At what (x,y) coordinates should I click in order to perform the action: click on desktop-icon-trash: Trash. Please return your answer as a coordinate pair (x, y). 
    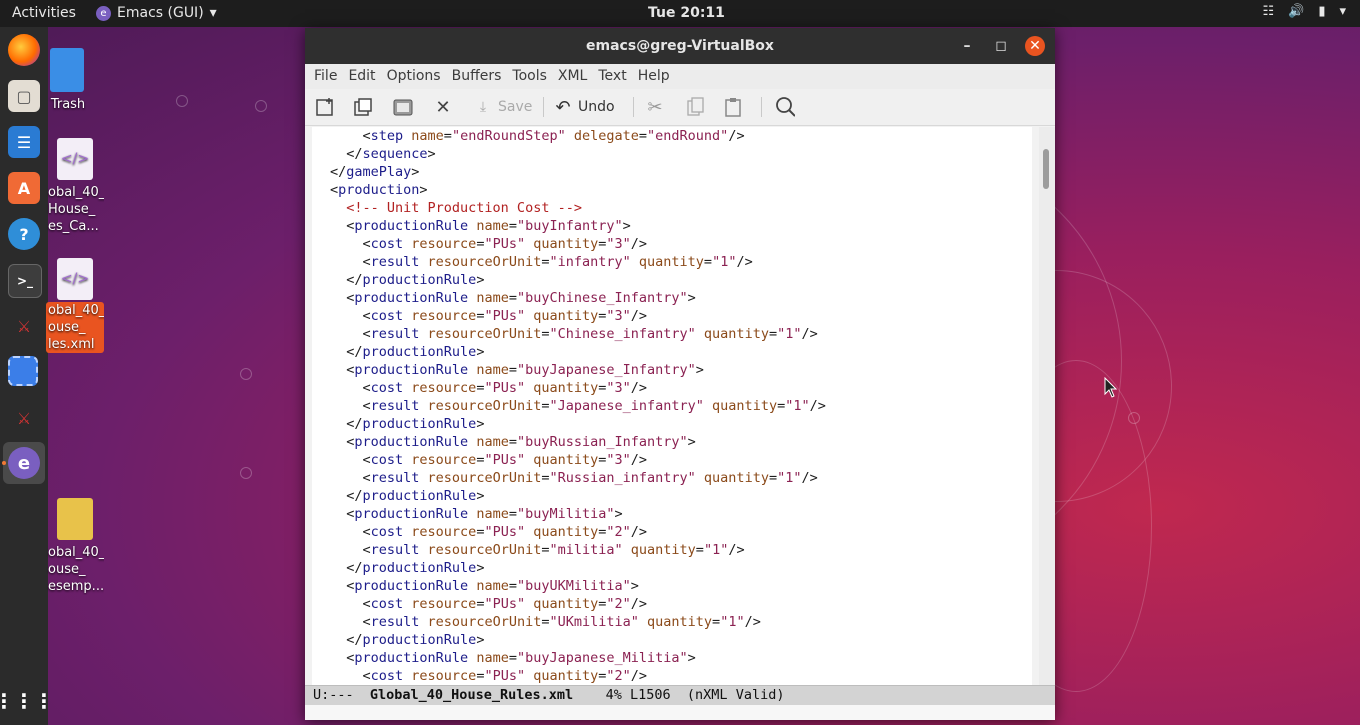
    Looking at the image, I should click on (67, 80).